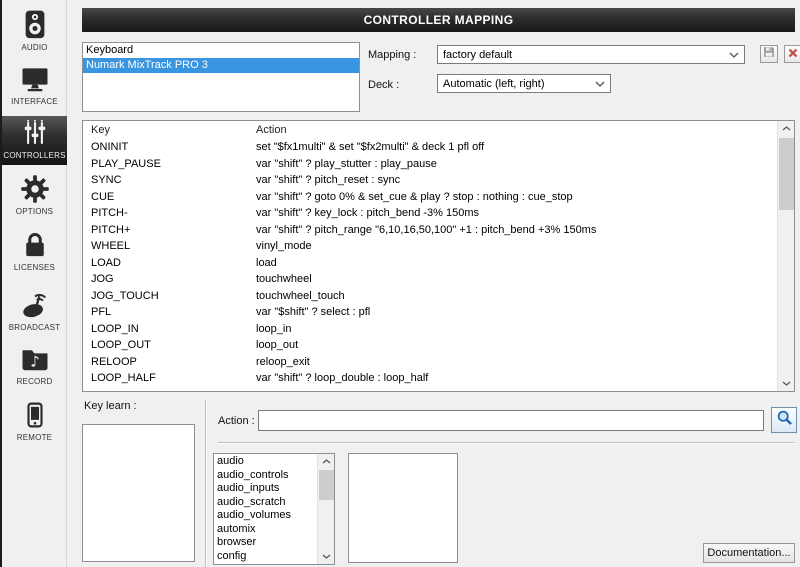  I want to click on mapping-select: factory default, so click(591, 54).